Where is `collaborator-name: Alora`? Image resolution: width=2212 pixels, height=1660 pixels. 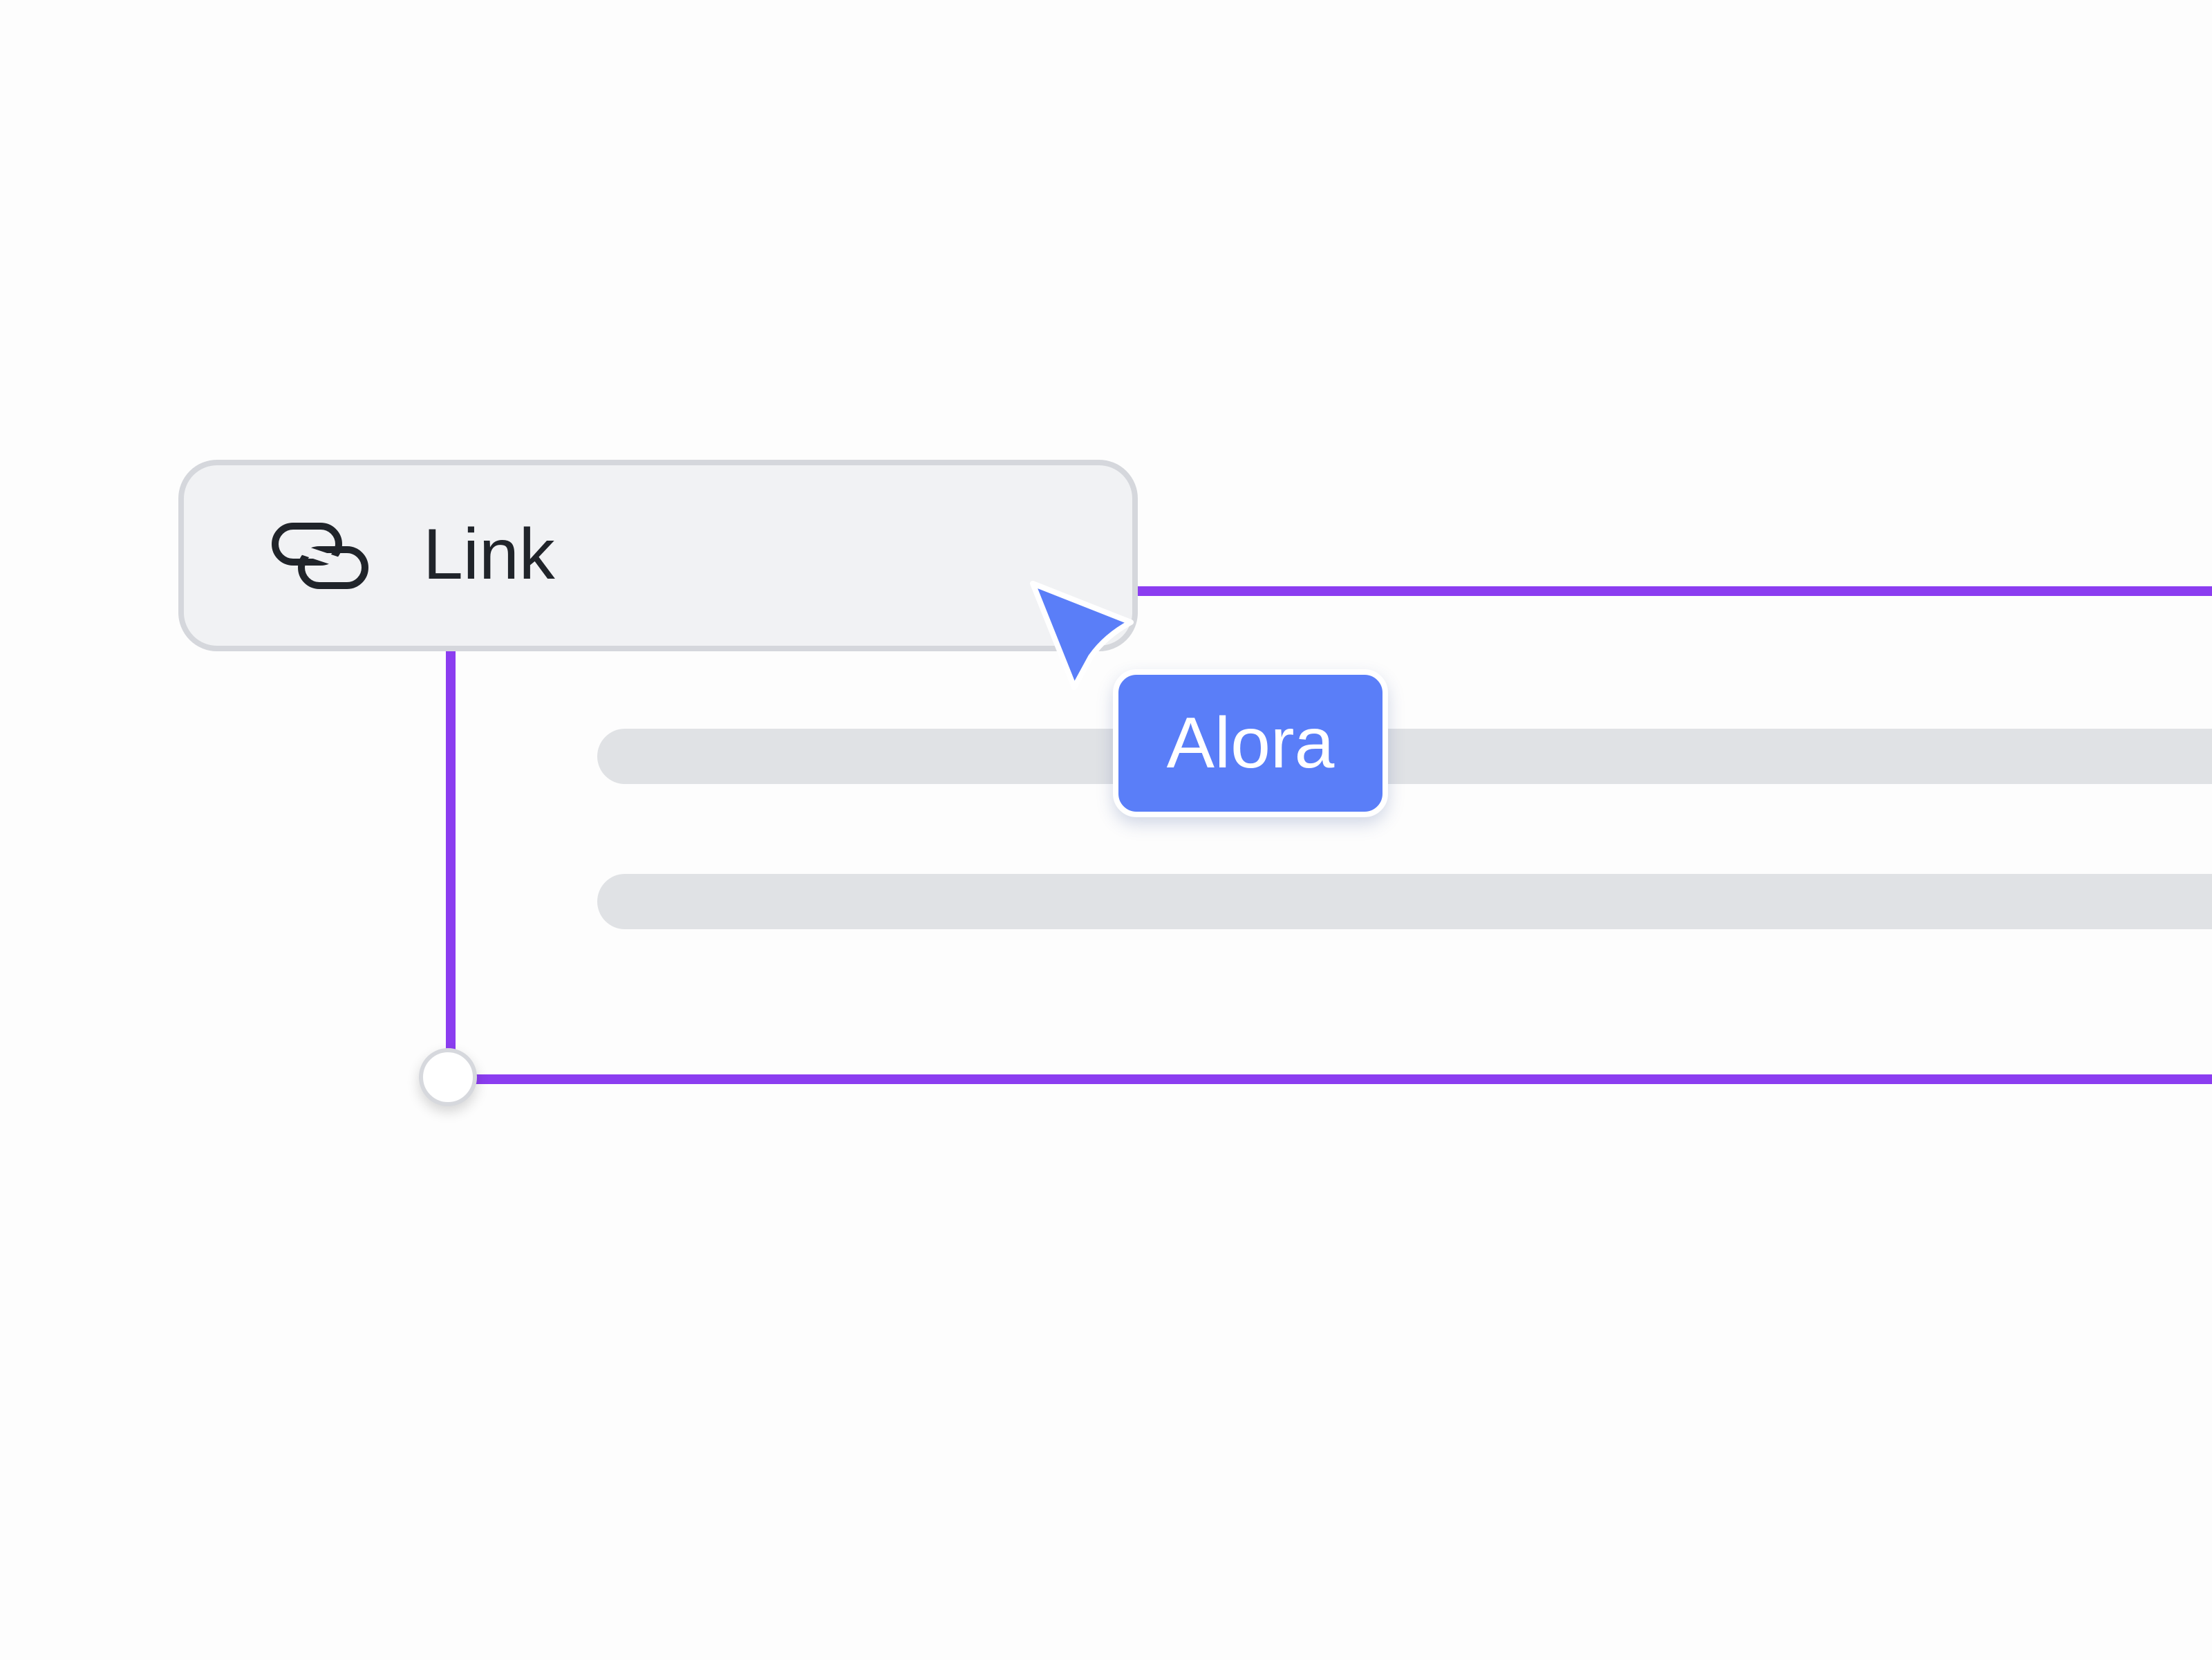
collaborator-name: Alora is located at coordinates (1250, 743).